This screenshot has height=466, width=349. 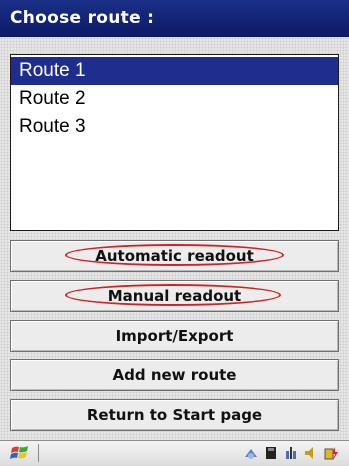 I want to click on route-list-item: Route 3, so click(x=174, y=127).